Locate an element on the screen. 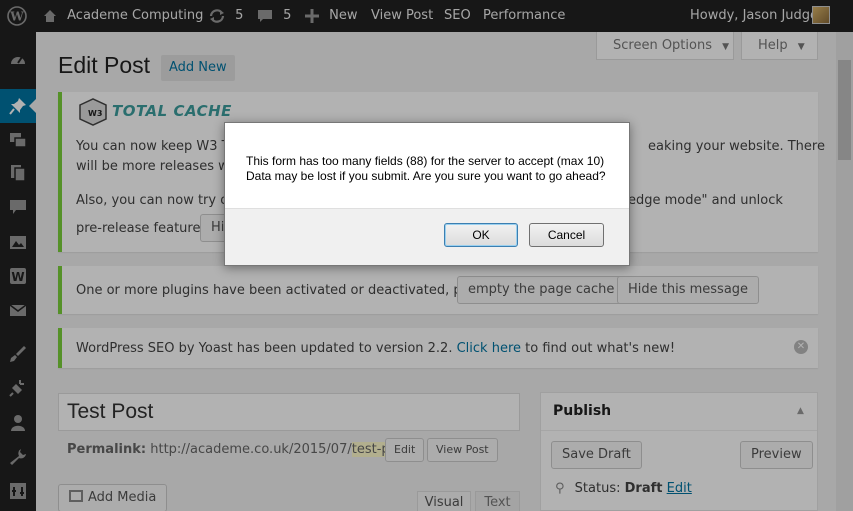 This screenshot has height=511, width=853. ok-button: OK is located at coordinates (481, 235).